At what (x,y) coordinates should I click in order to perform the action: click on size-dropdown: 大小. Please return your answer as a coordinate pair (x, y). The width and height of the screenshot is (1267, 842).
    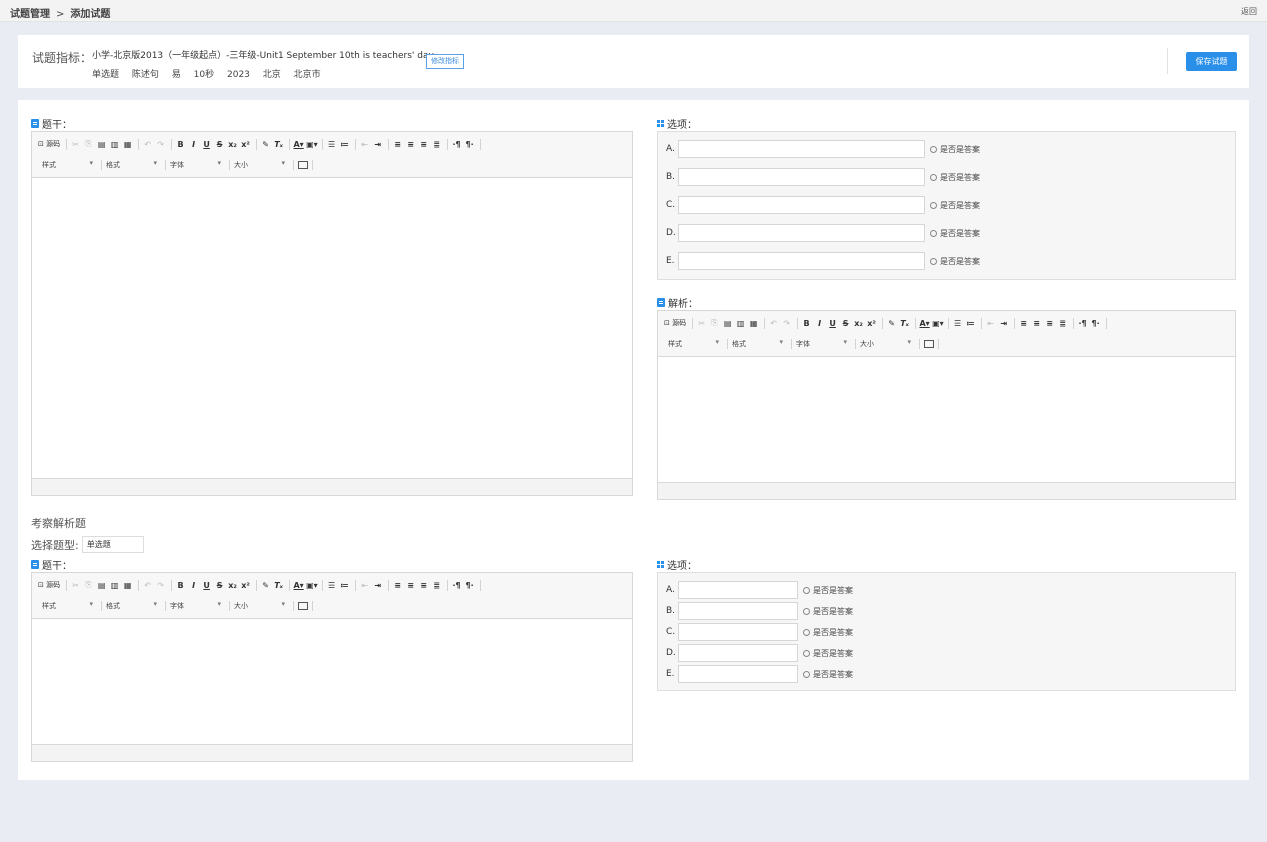
    Looking at the image, I should click on (261, 605).